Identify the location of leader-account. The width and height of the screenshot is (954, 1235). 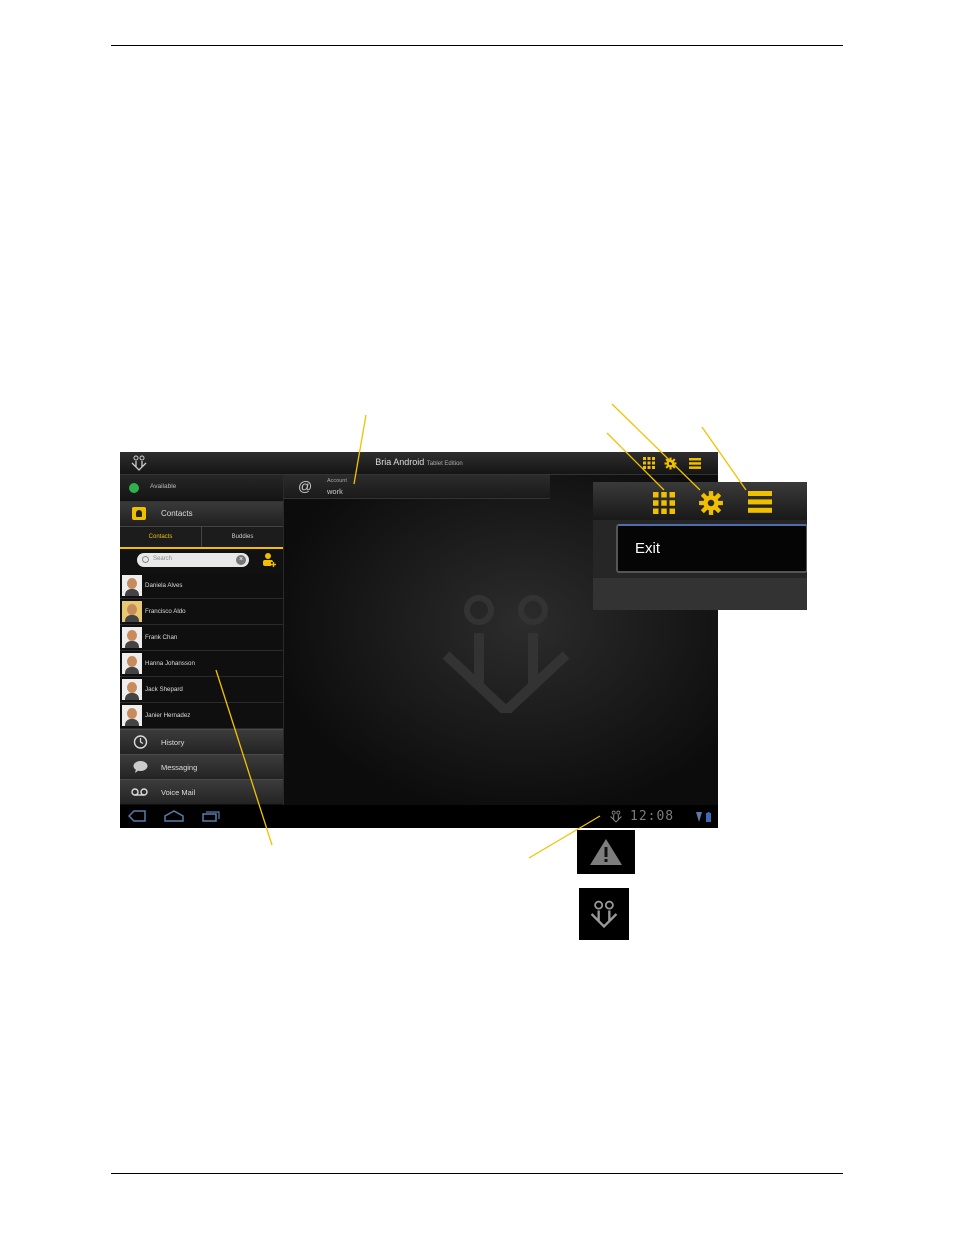
(360, 449).